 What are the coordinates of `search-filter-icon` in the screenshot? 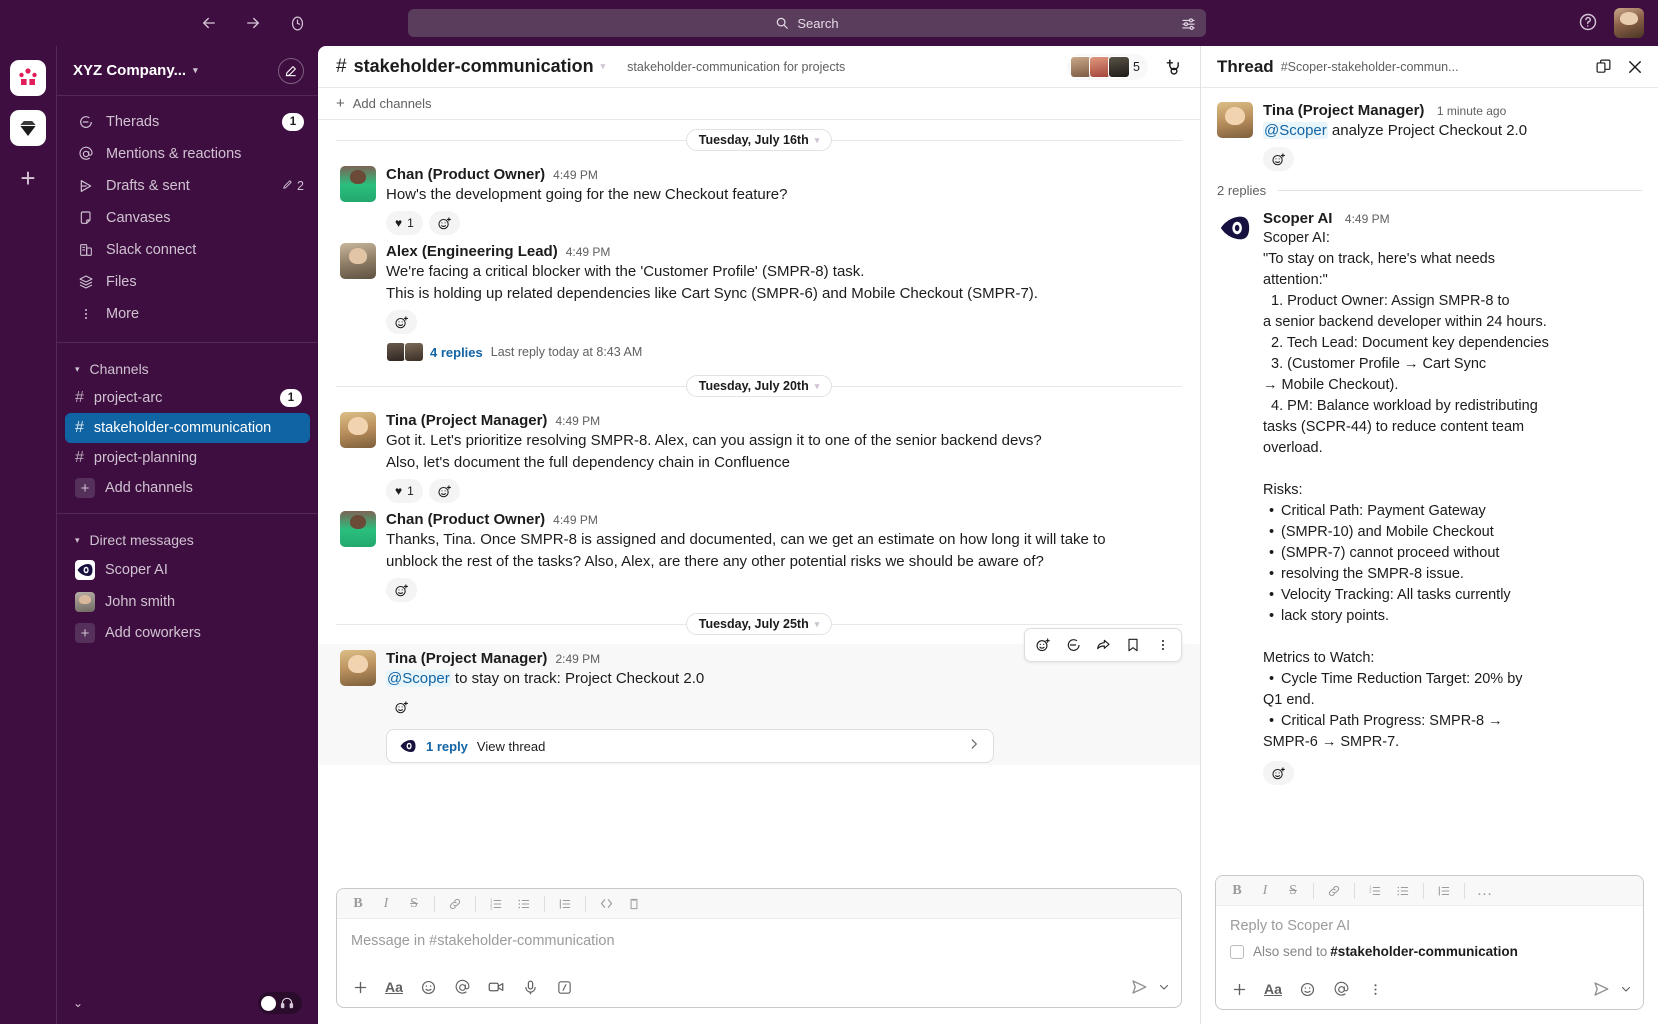 It's located at (1188, 23).